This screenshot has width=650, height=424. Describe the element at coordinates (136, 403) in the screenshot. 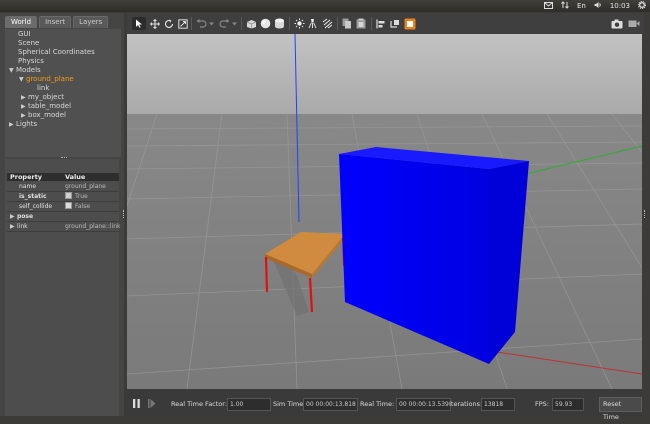

I see `pause-icon` at that location.